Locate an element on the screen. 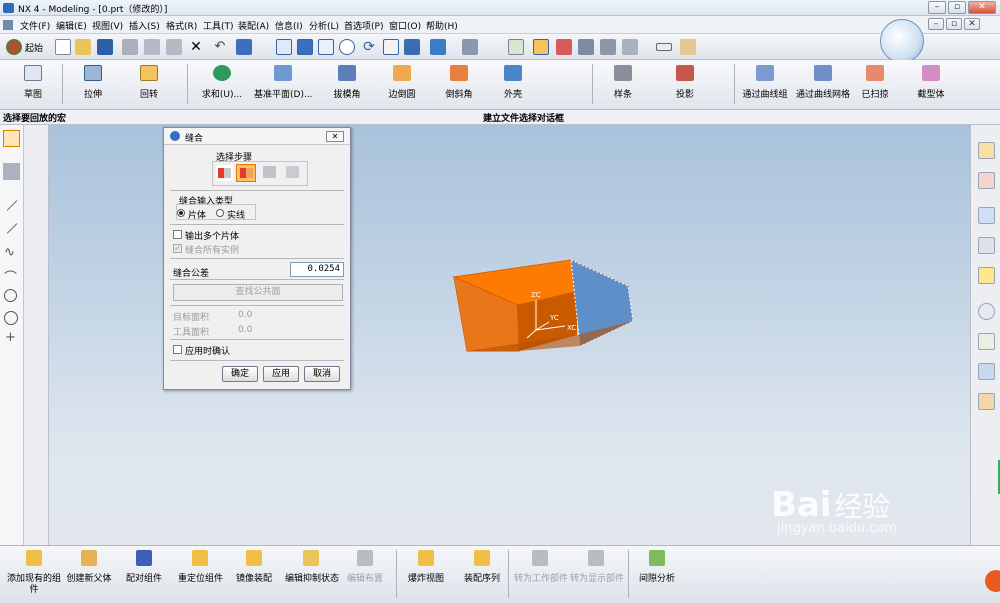 Image resolution: width=1000 pixels, height=603 pixels. edge-blend-button: 边倒圆 is located at coordinates (402, 84).